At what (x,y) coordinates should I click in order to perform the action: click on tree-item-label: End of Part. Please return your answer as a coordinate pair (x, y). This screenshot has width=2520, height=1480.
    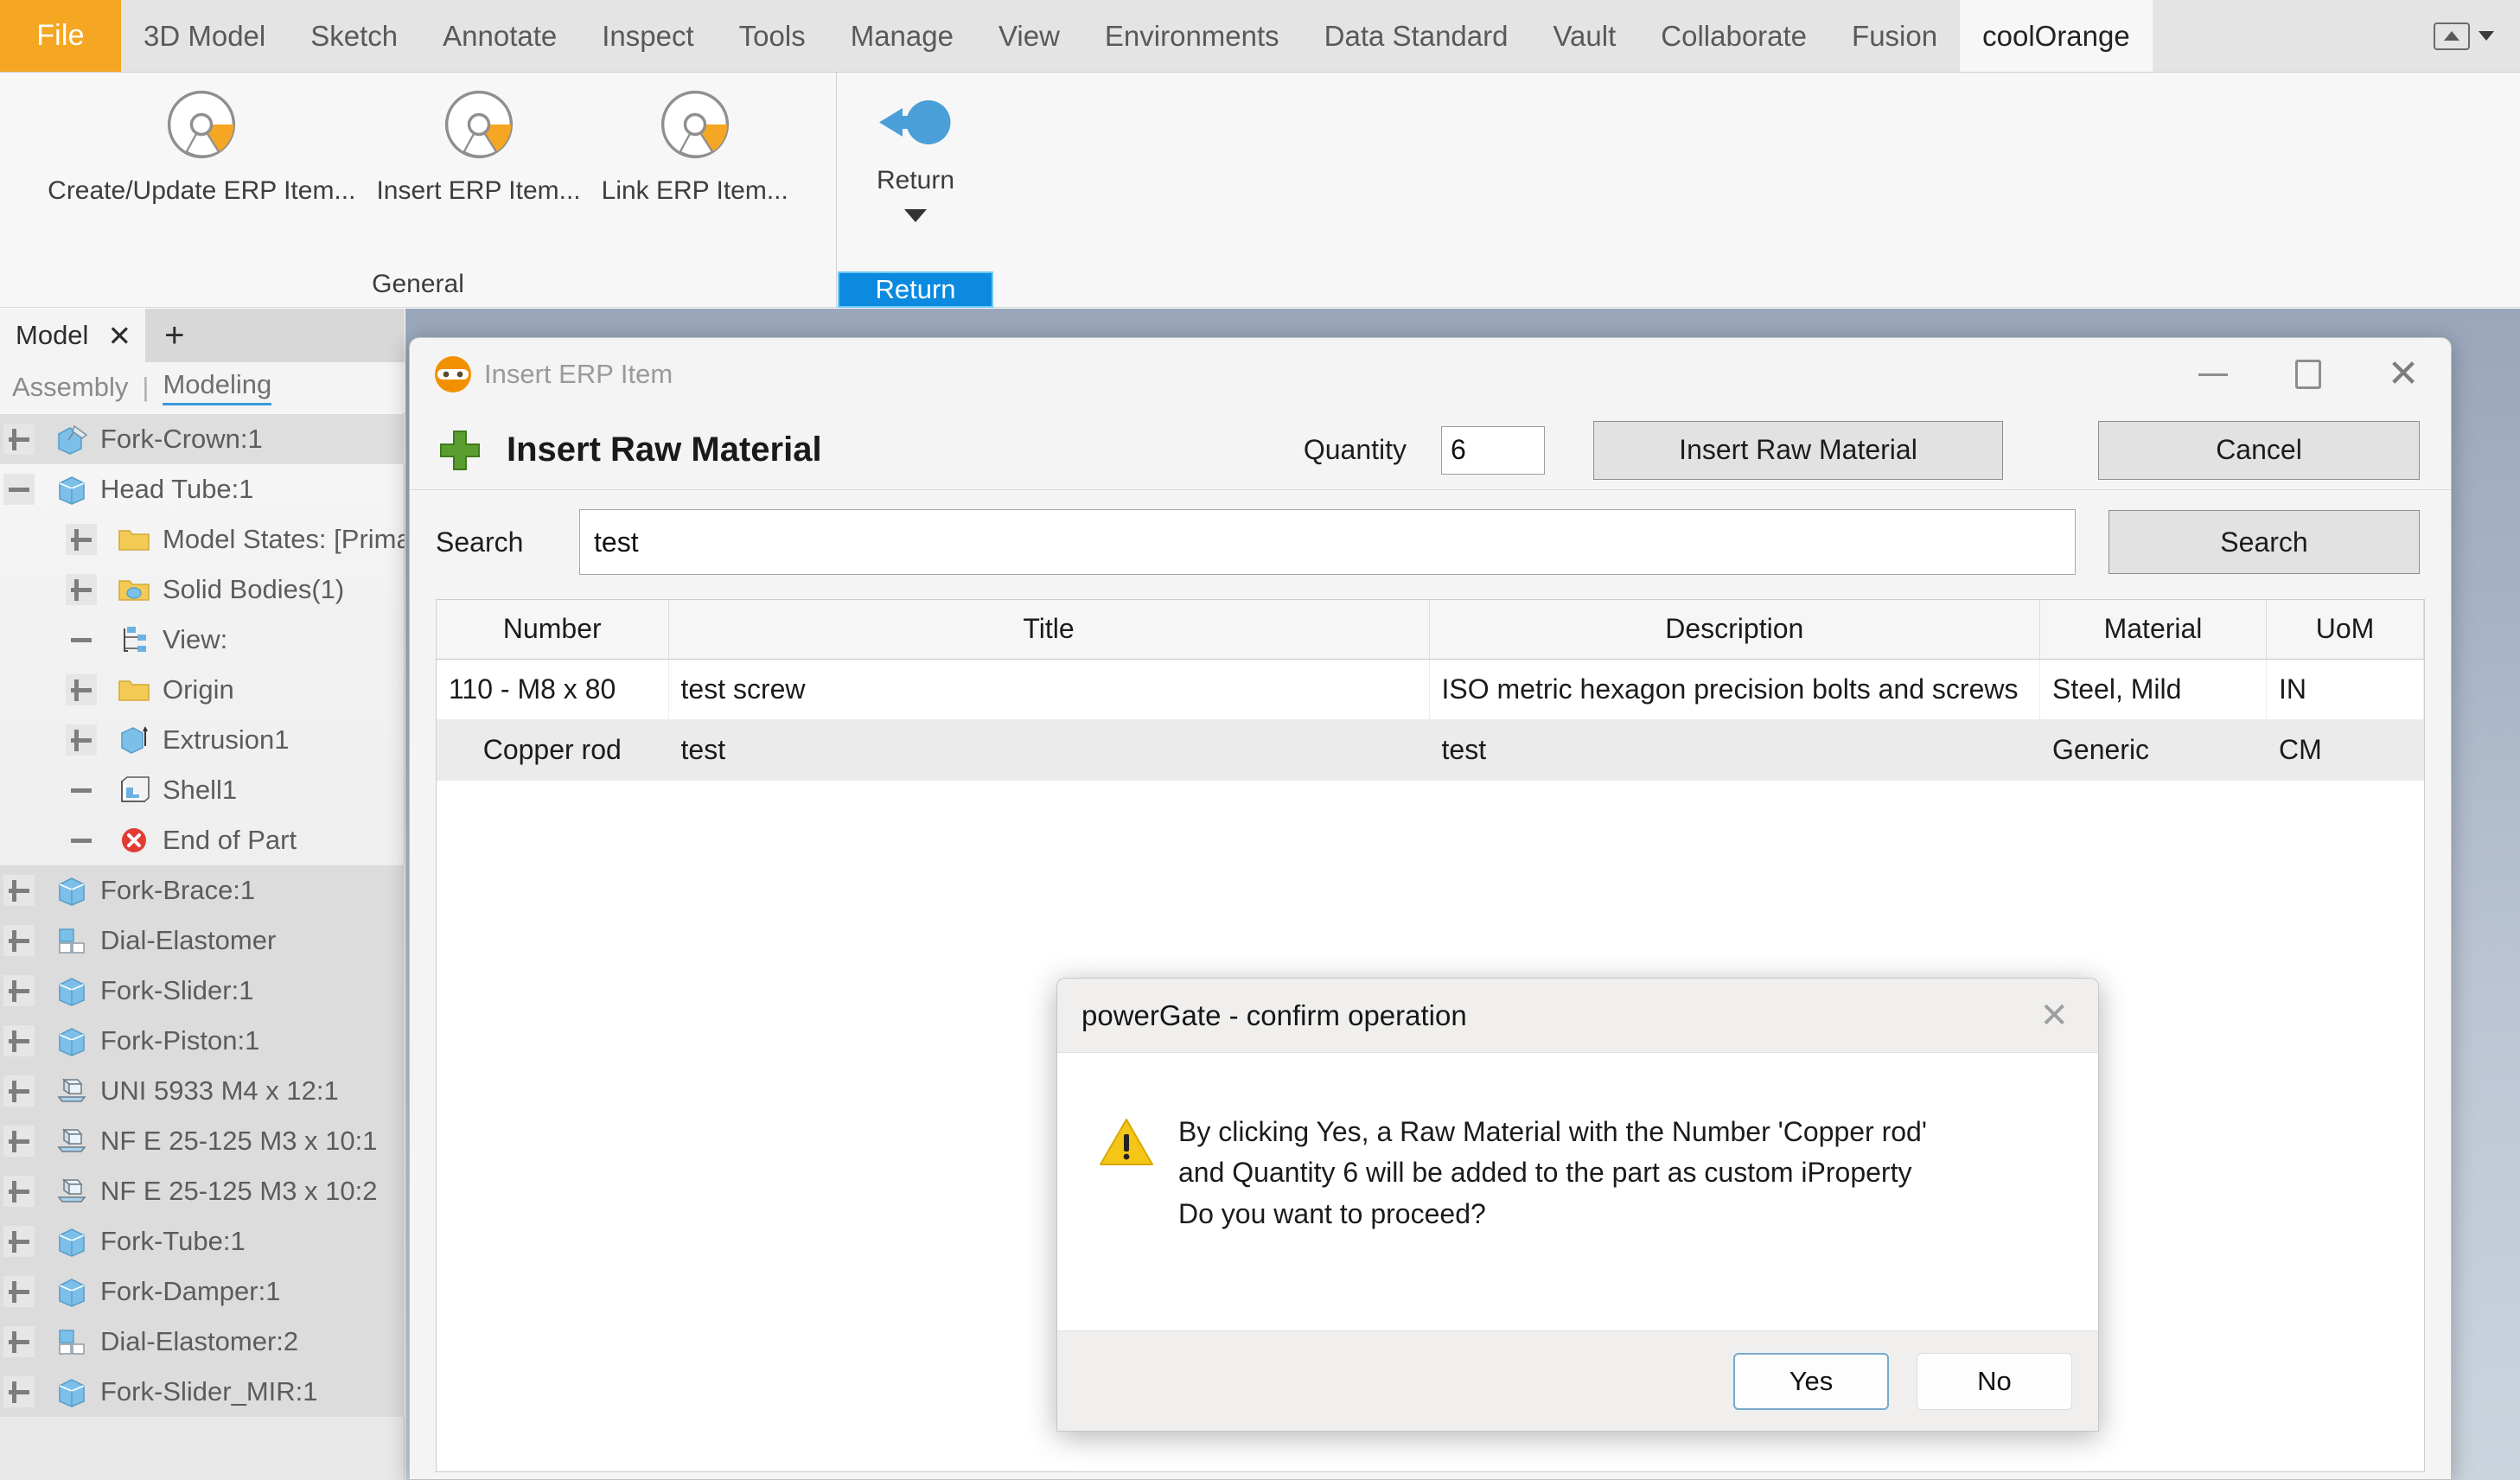
    Looking at the image, I should click on (230, 840).